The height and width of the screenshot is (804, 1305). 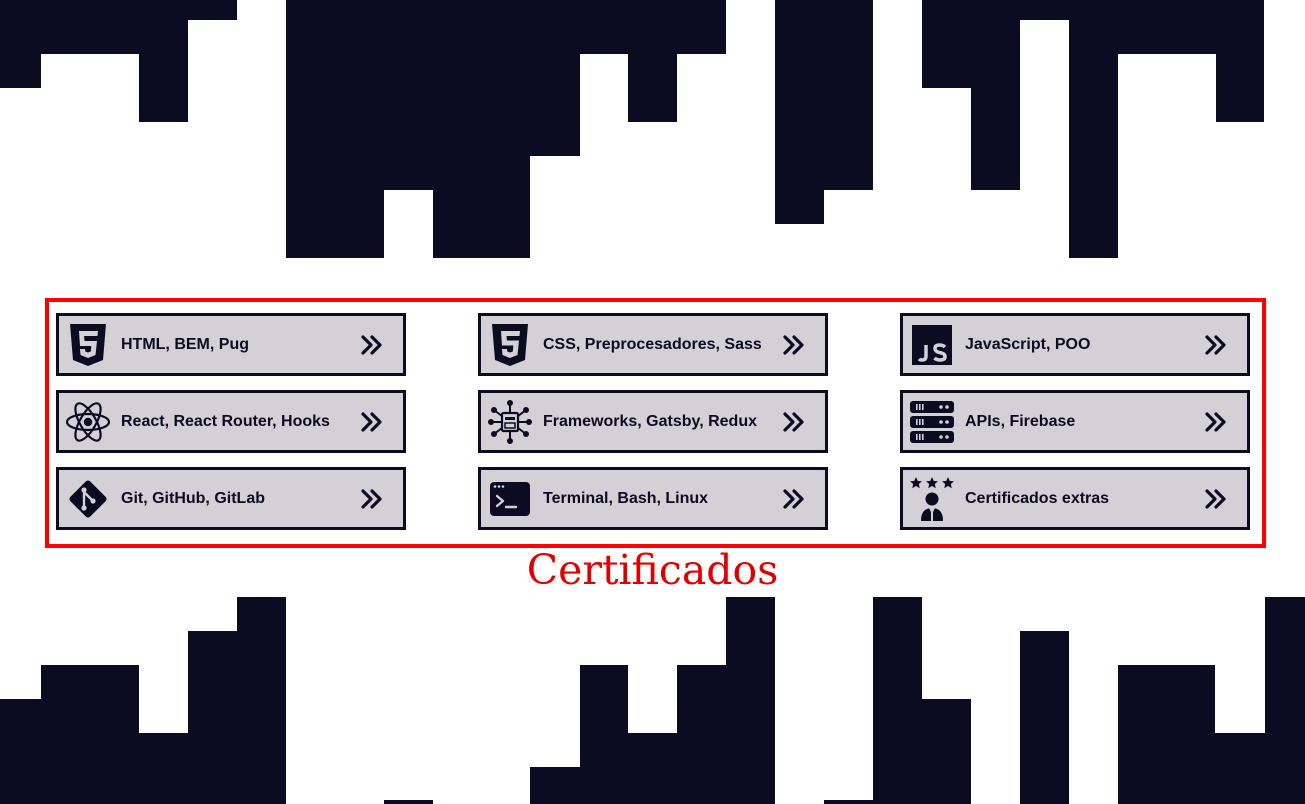 I want to click on certificate-card-react: React, React Router, Hooks, so click(x=231, y=421).